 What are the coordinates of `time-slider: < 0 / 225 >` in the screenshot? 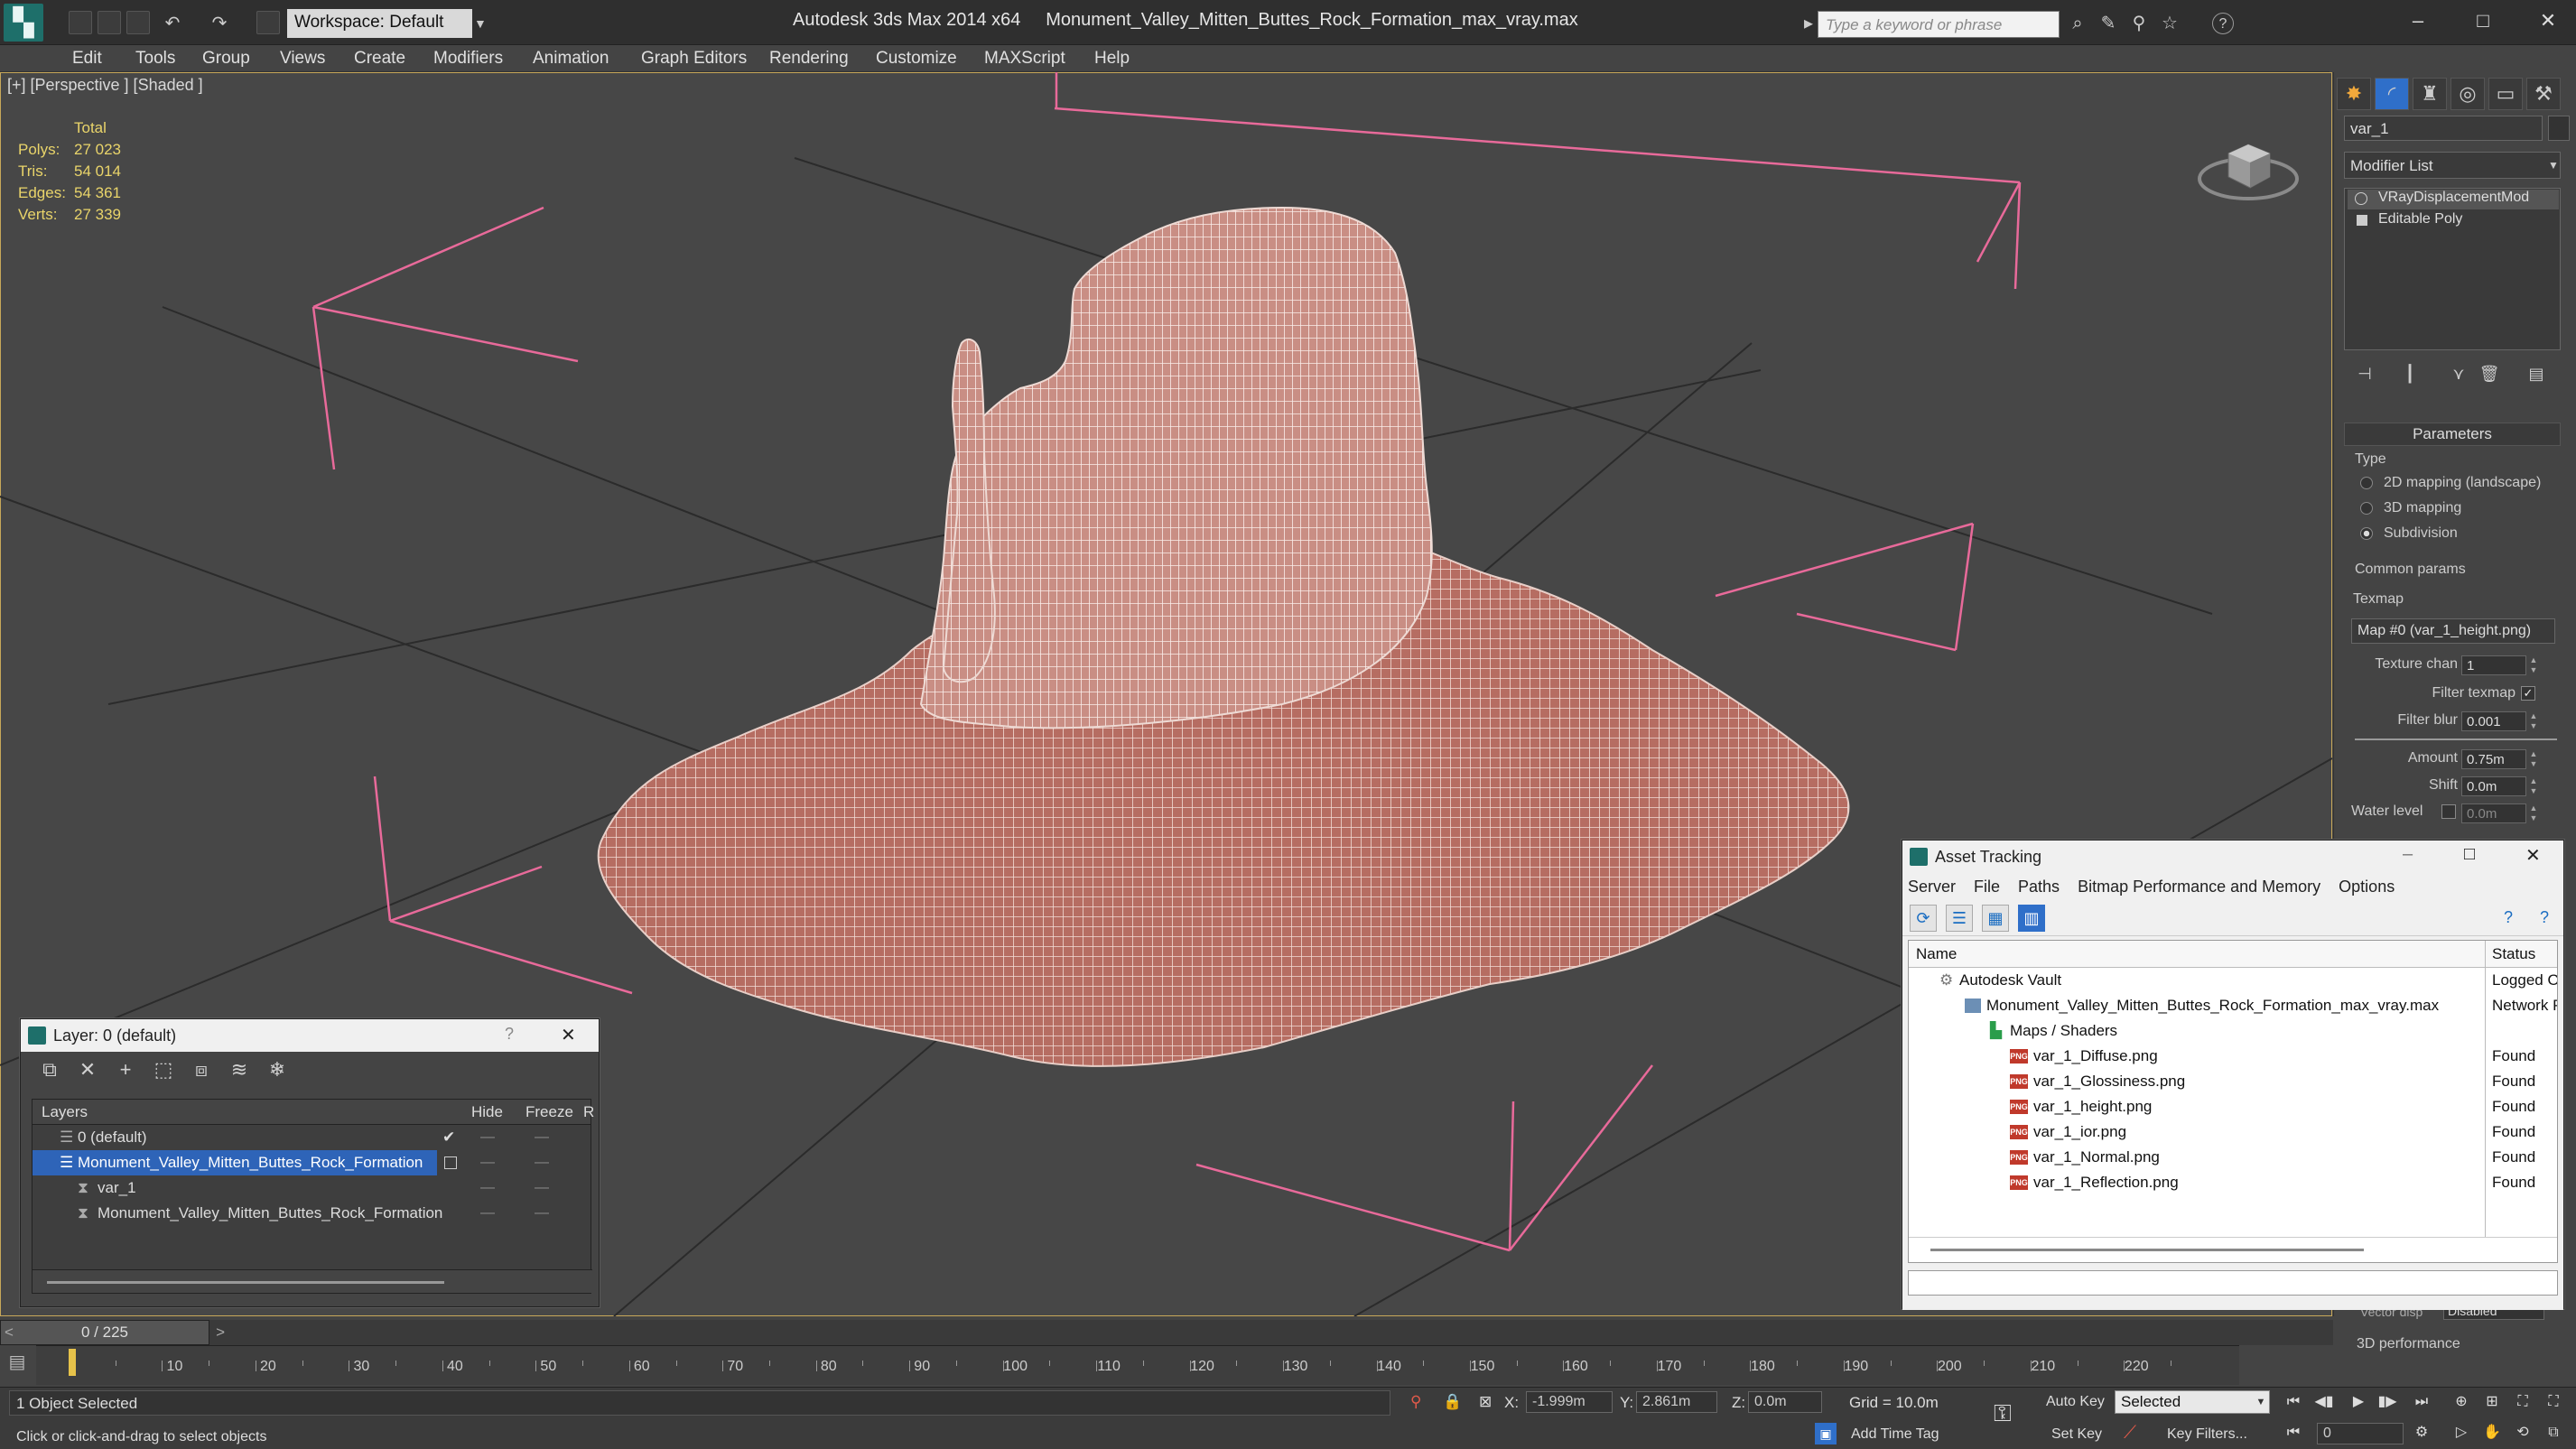 It's located at (112, 1332).